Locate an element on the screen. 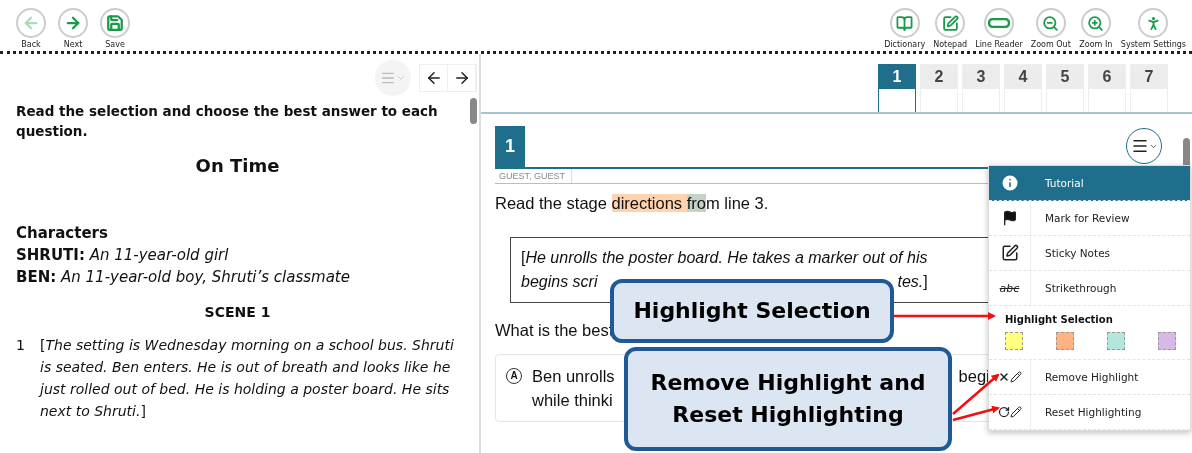 The width and height of the screenshot is (1192, 453). menu-item: Remove Highlight is located at coordinates (1089, 377).